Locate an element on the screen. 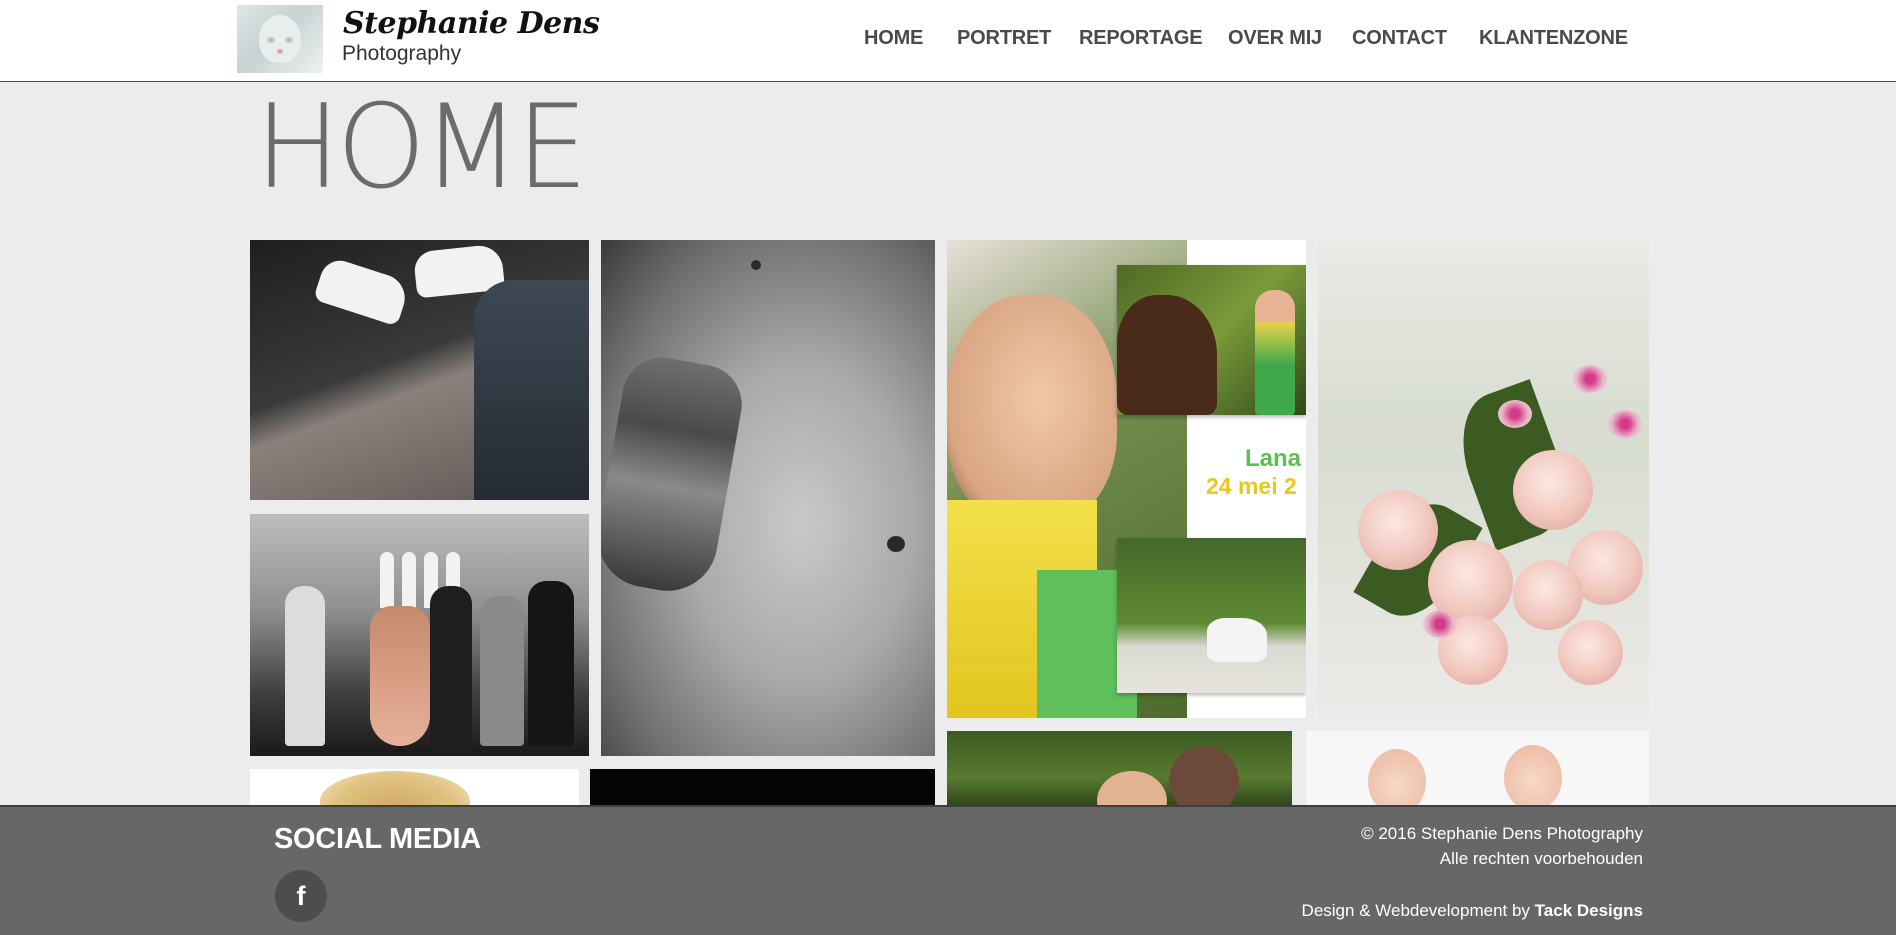  facebook-icon: f is located at coordinates (301, 896).